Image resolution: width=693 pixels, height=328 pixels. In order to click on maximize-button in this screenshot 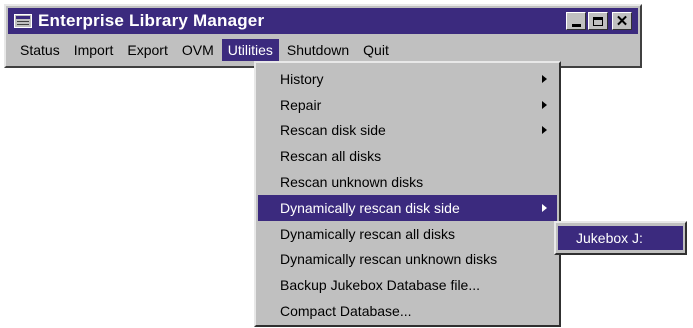, I will do `click(598, 21)`.